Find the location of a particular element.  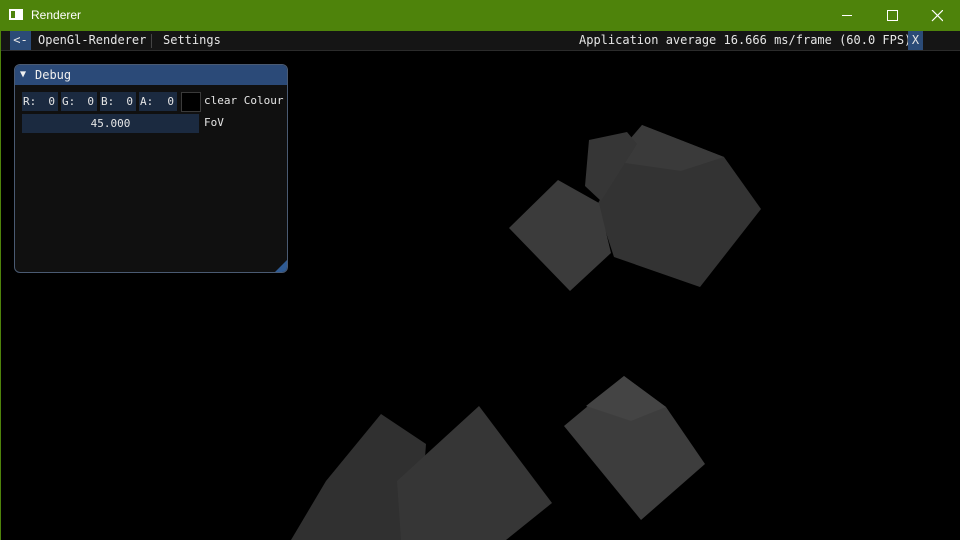

minimize-button is located at coordinates (847, 15).